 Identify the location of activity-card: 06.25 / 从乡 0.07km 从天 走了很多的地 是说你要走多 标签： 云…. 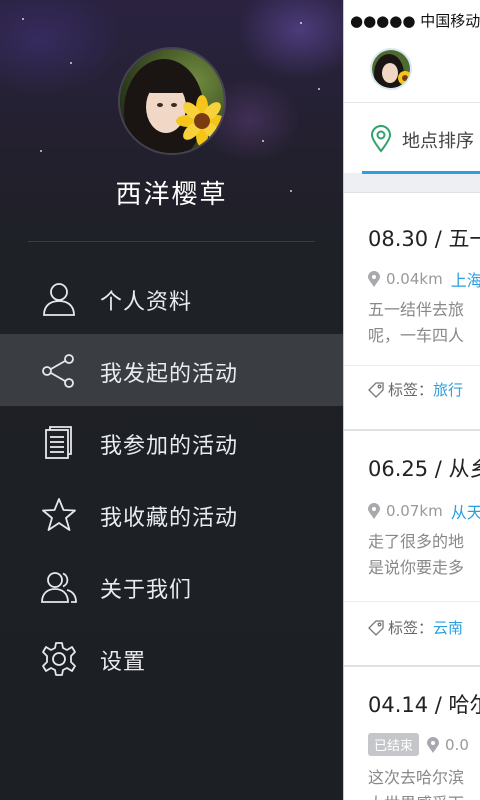
(412, 548).